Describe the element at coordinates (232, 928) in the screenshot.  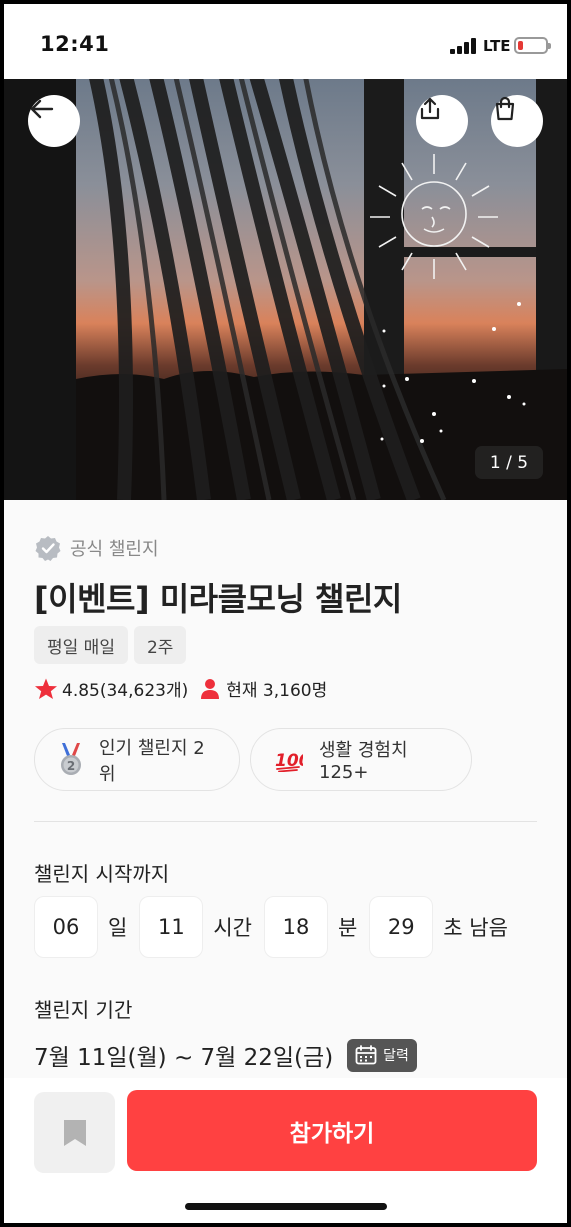
I see `countdown-hours-unit: 시간` at that location.